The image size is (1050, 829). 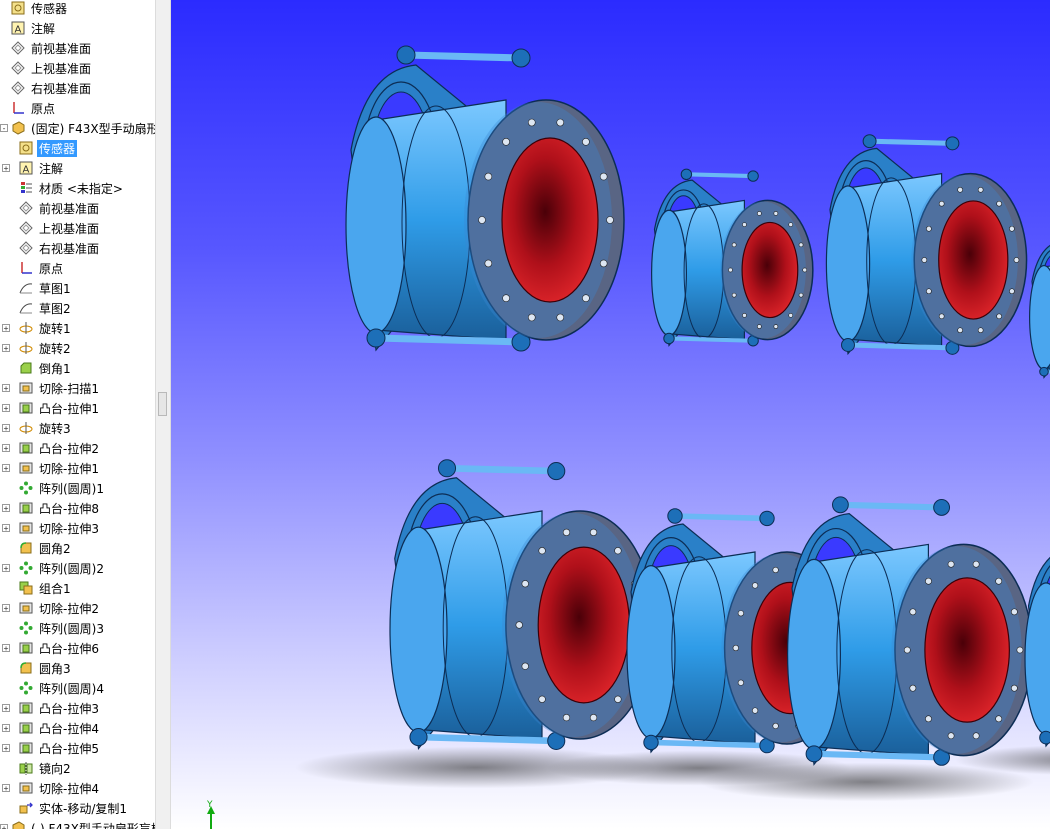 I want to click on origin-icon, so click(x=26, y=268).